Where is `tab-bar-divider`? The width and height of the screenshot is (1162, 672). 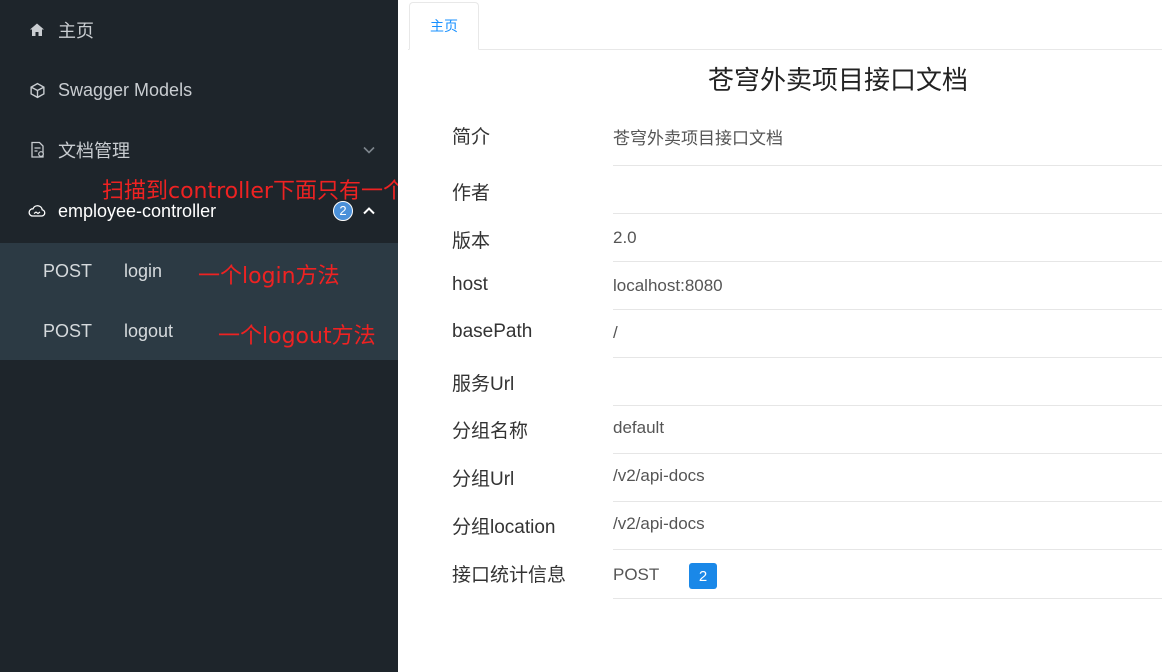 tab-bar-divider is located at coordinates (785, 49).